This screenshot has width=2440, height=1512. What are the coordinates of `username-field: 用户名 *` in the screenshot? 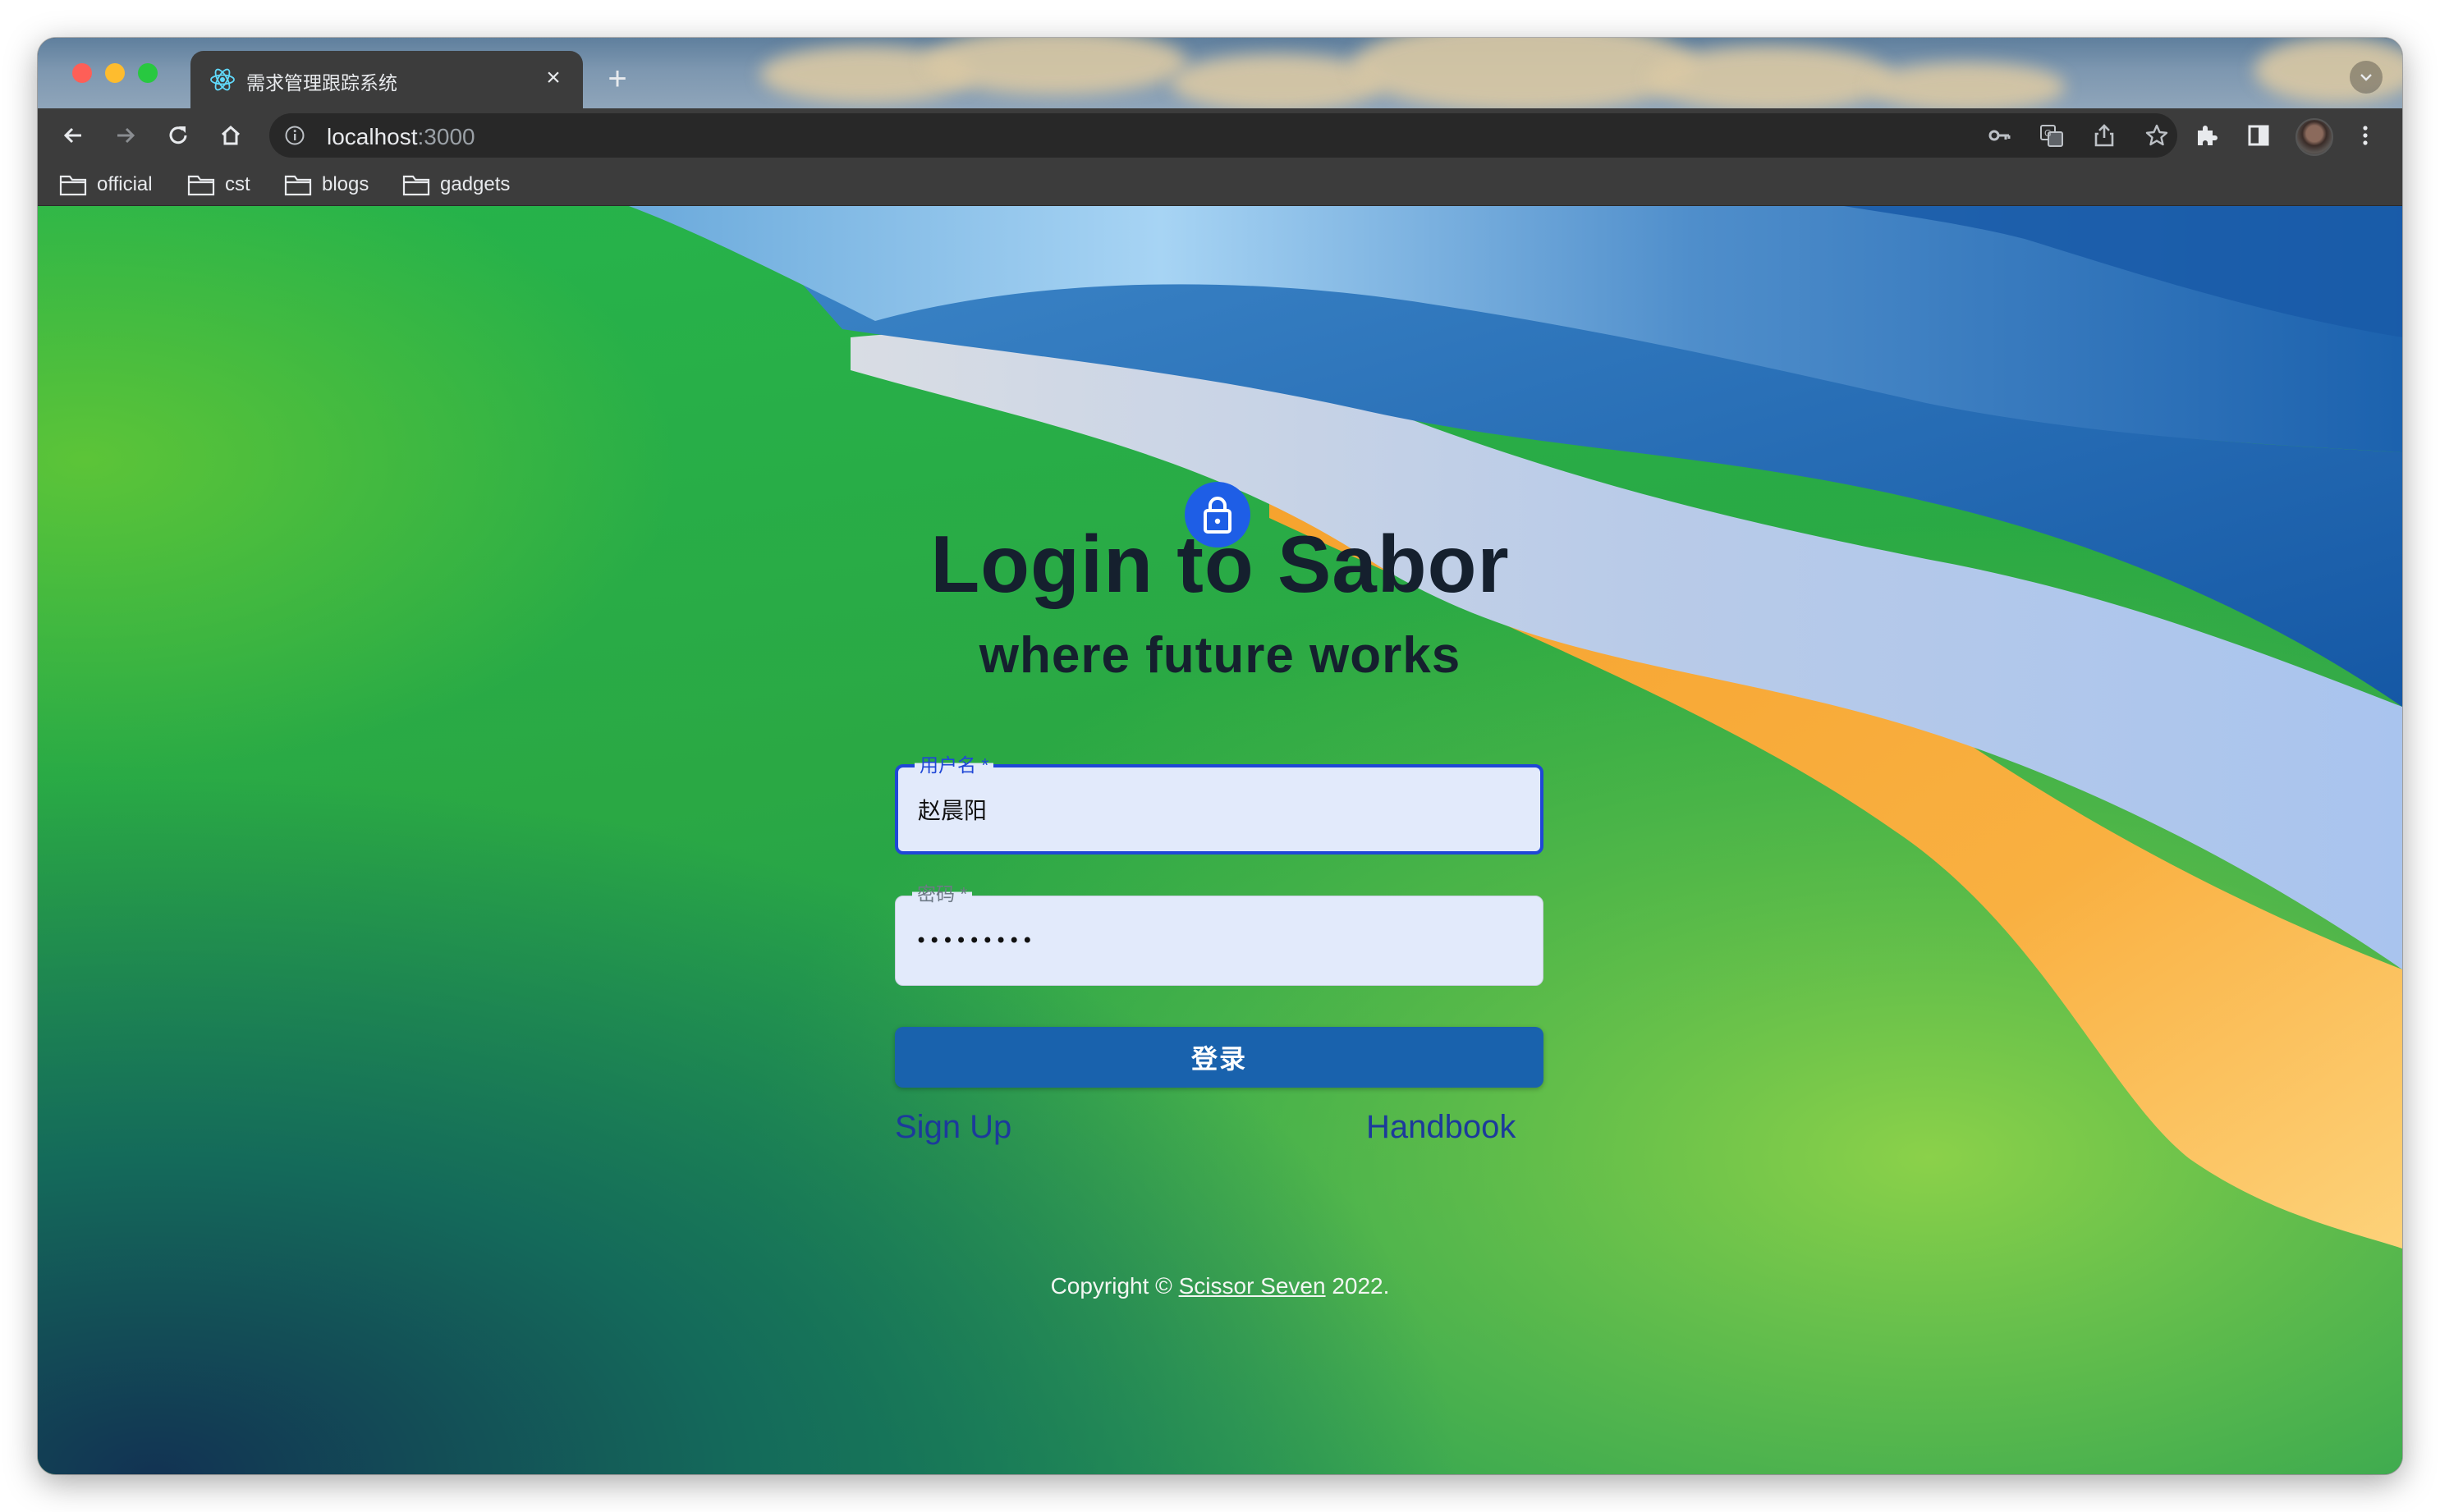 It's located at (1219, 802).